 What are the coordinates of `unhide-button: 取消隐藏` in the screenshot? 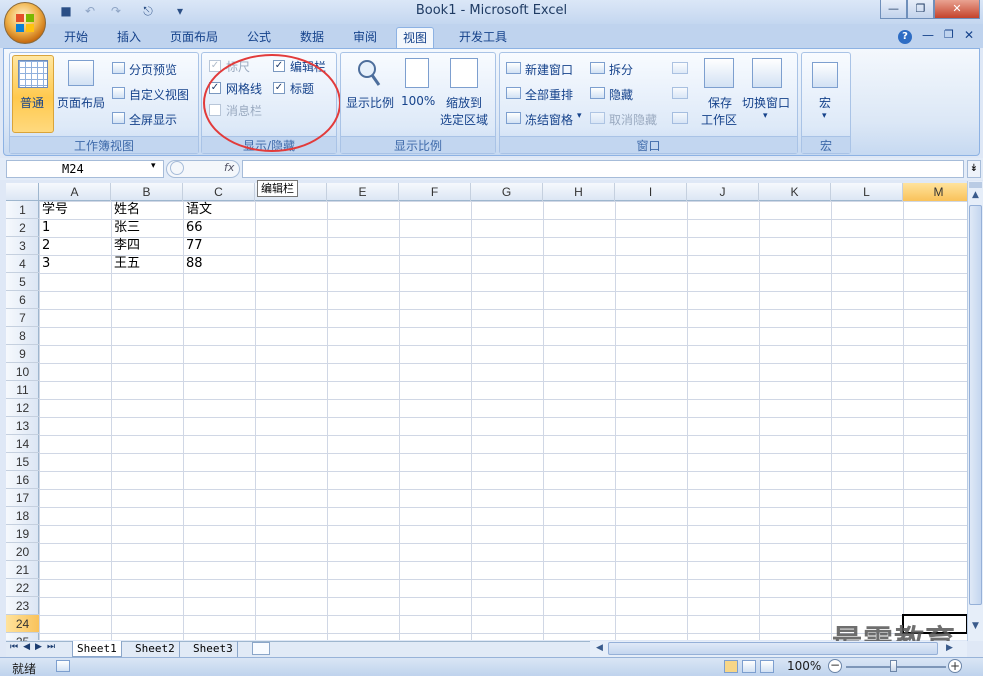 It's located at (633, 119).